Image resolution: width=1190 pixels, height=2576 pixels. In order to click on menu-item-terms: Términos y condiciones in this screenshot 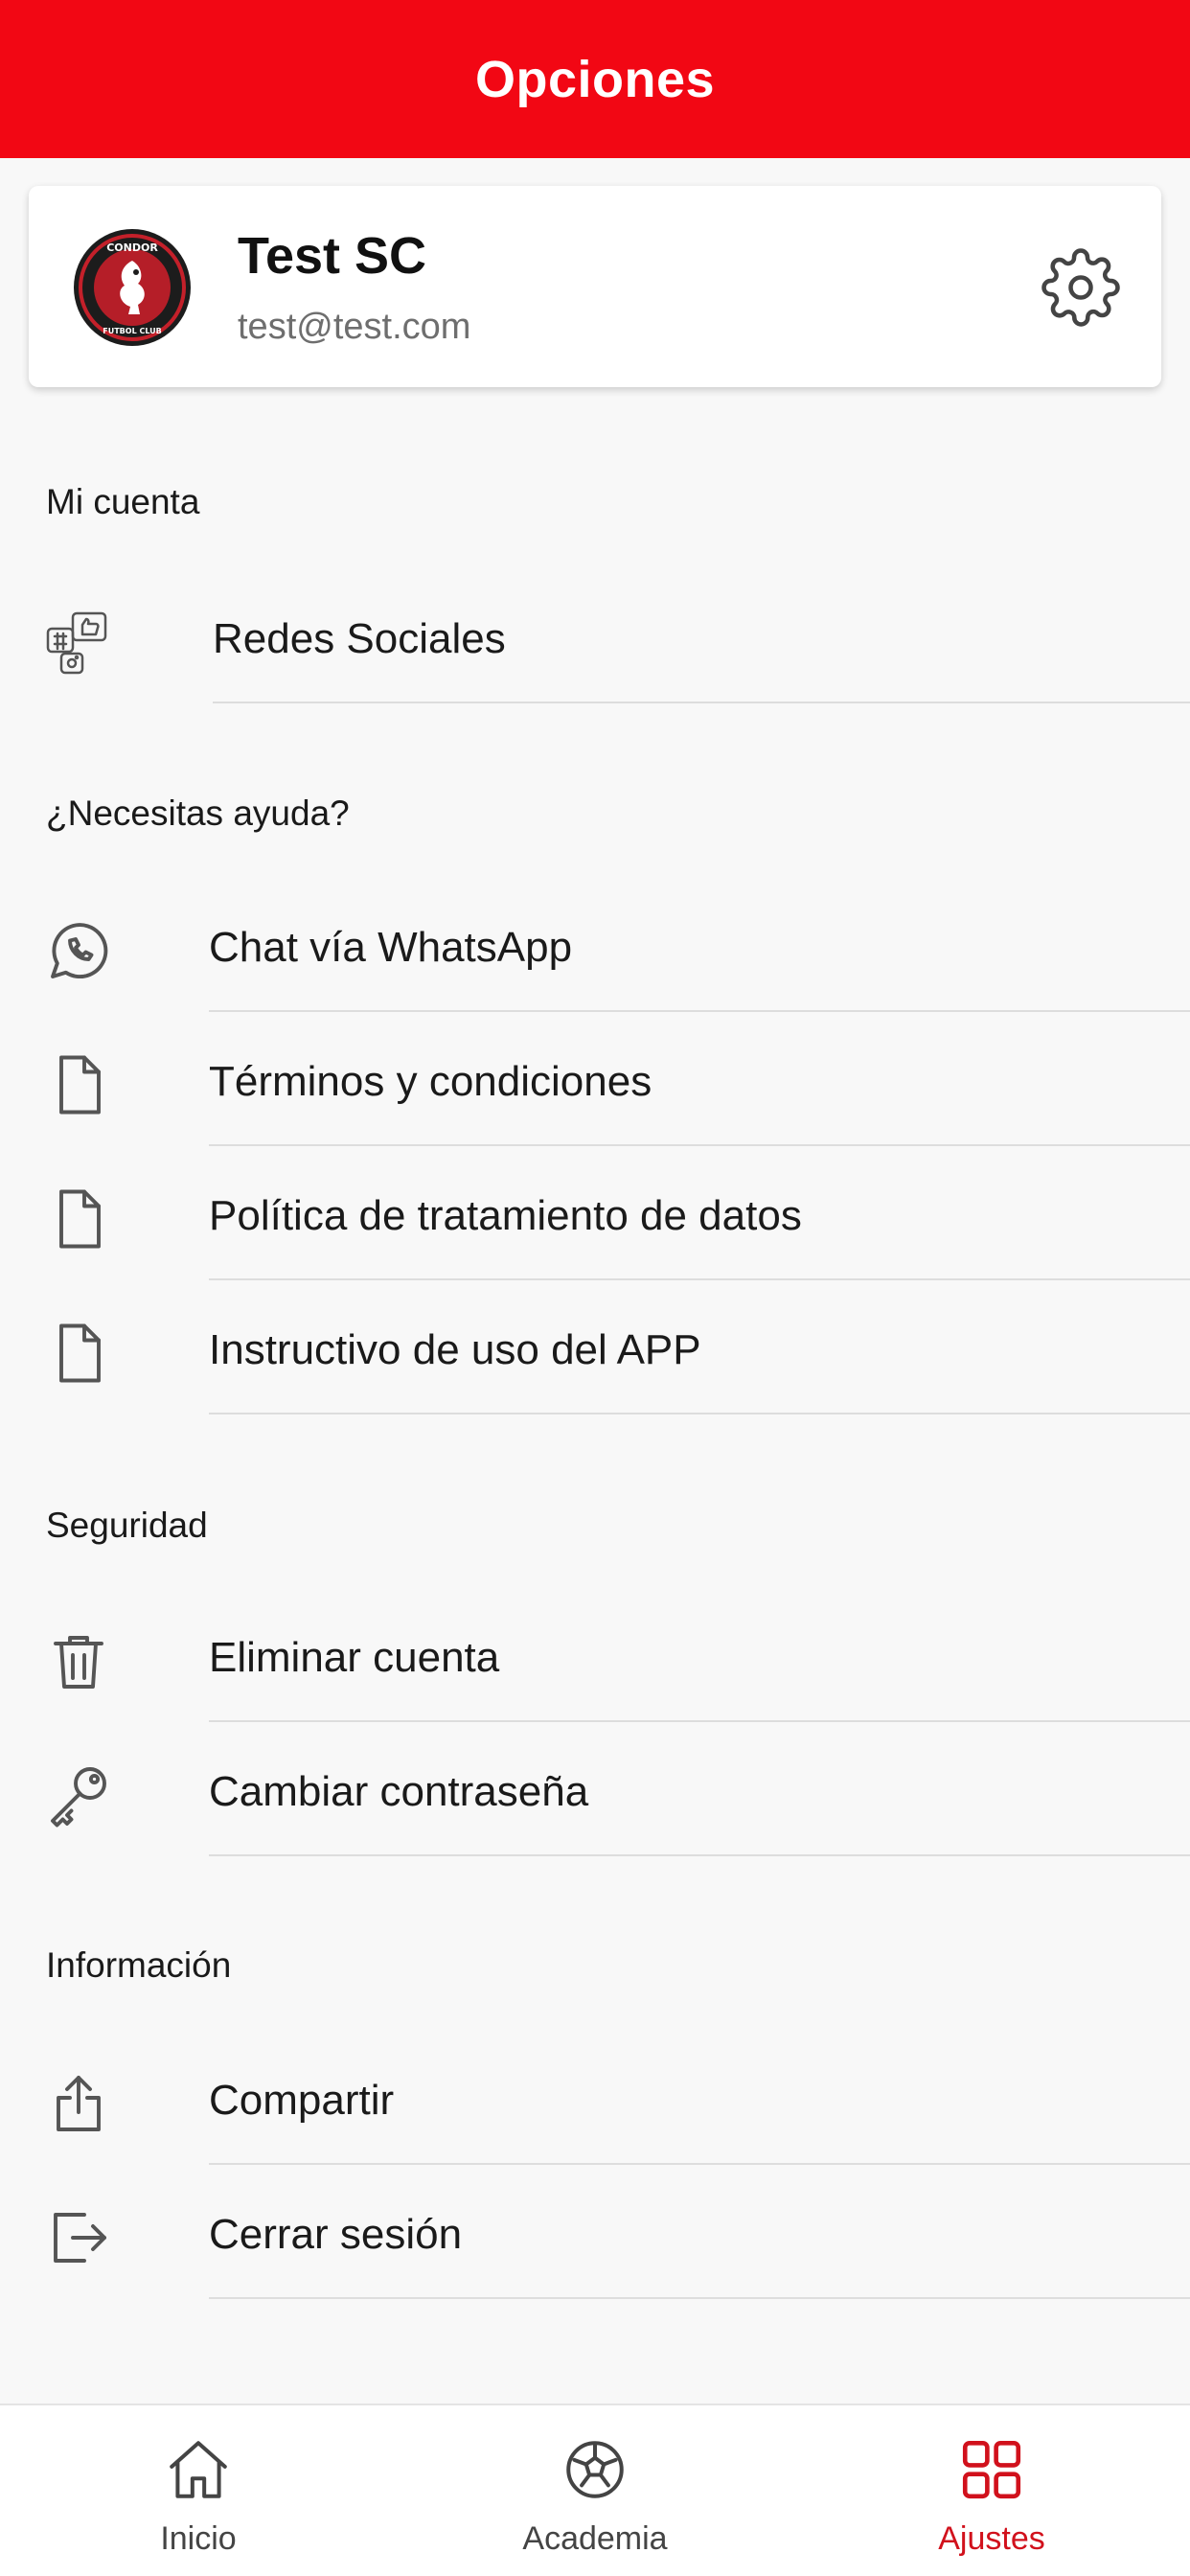, I will do `click(595, 1079)`.